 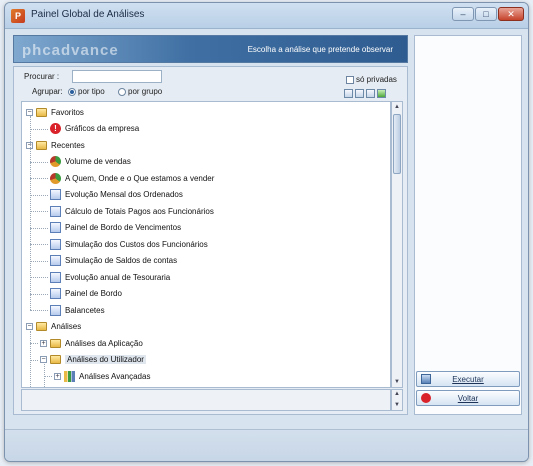 What do you see at coordinates (66, 326) in the screenshot?
I see `tree-item-label: Análises` at bounding box center [66, 326].